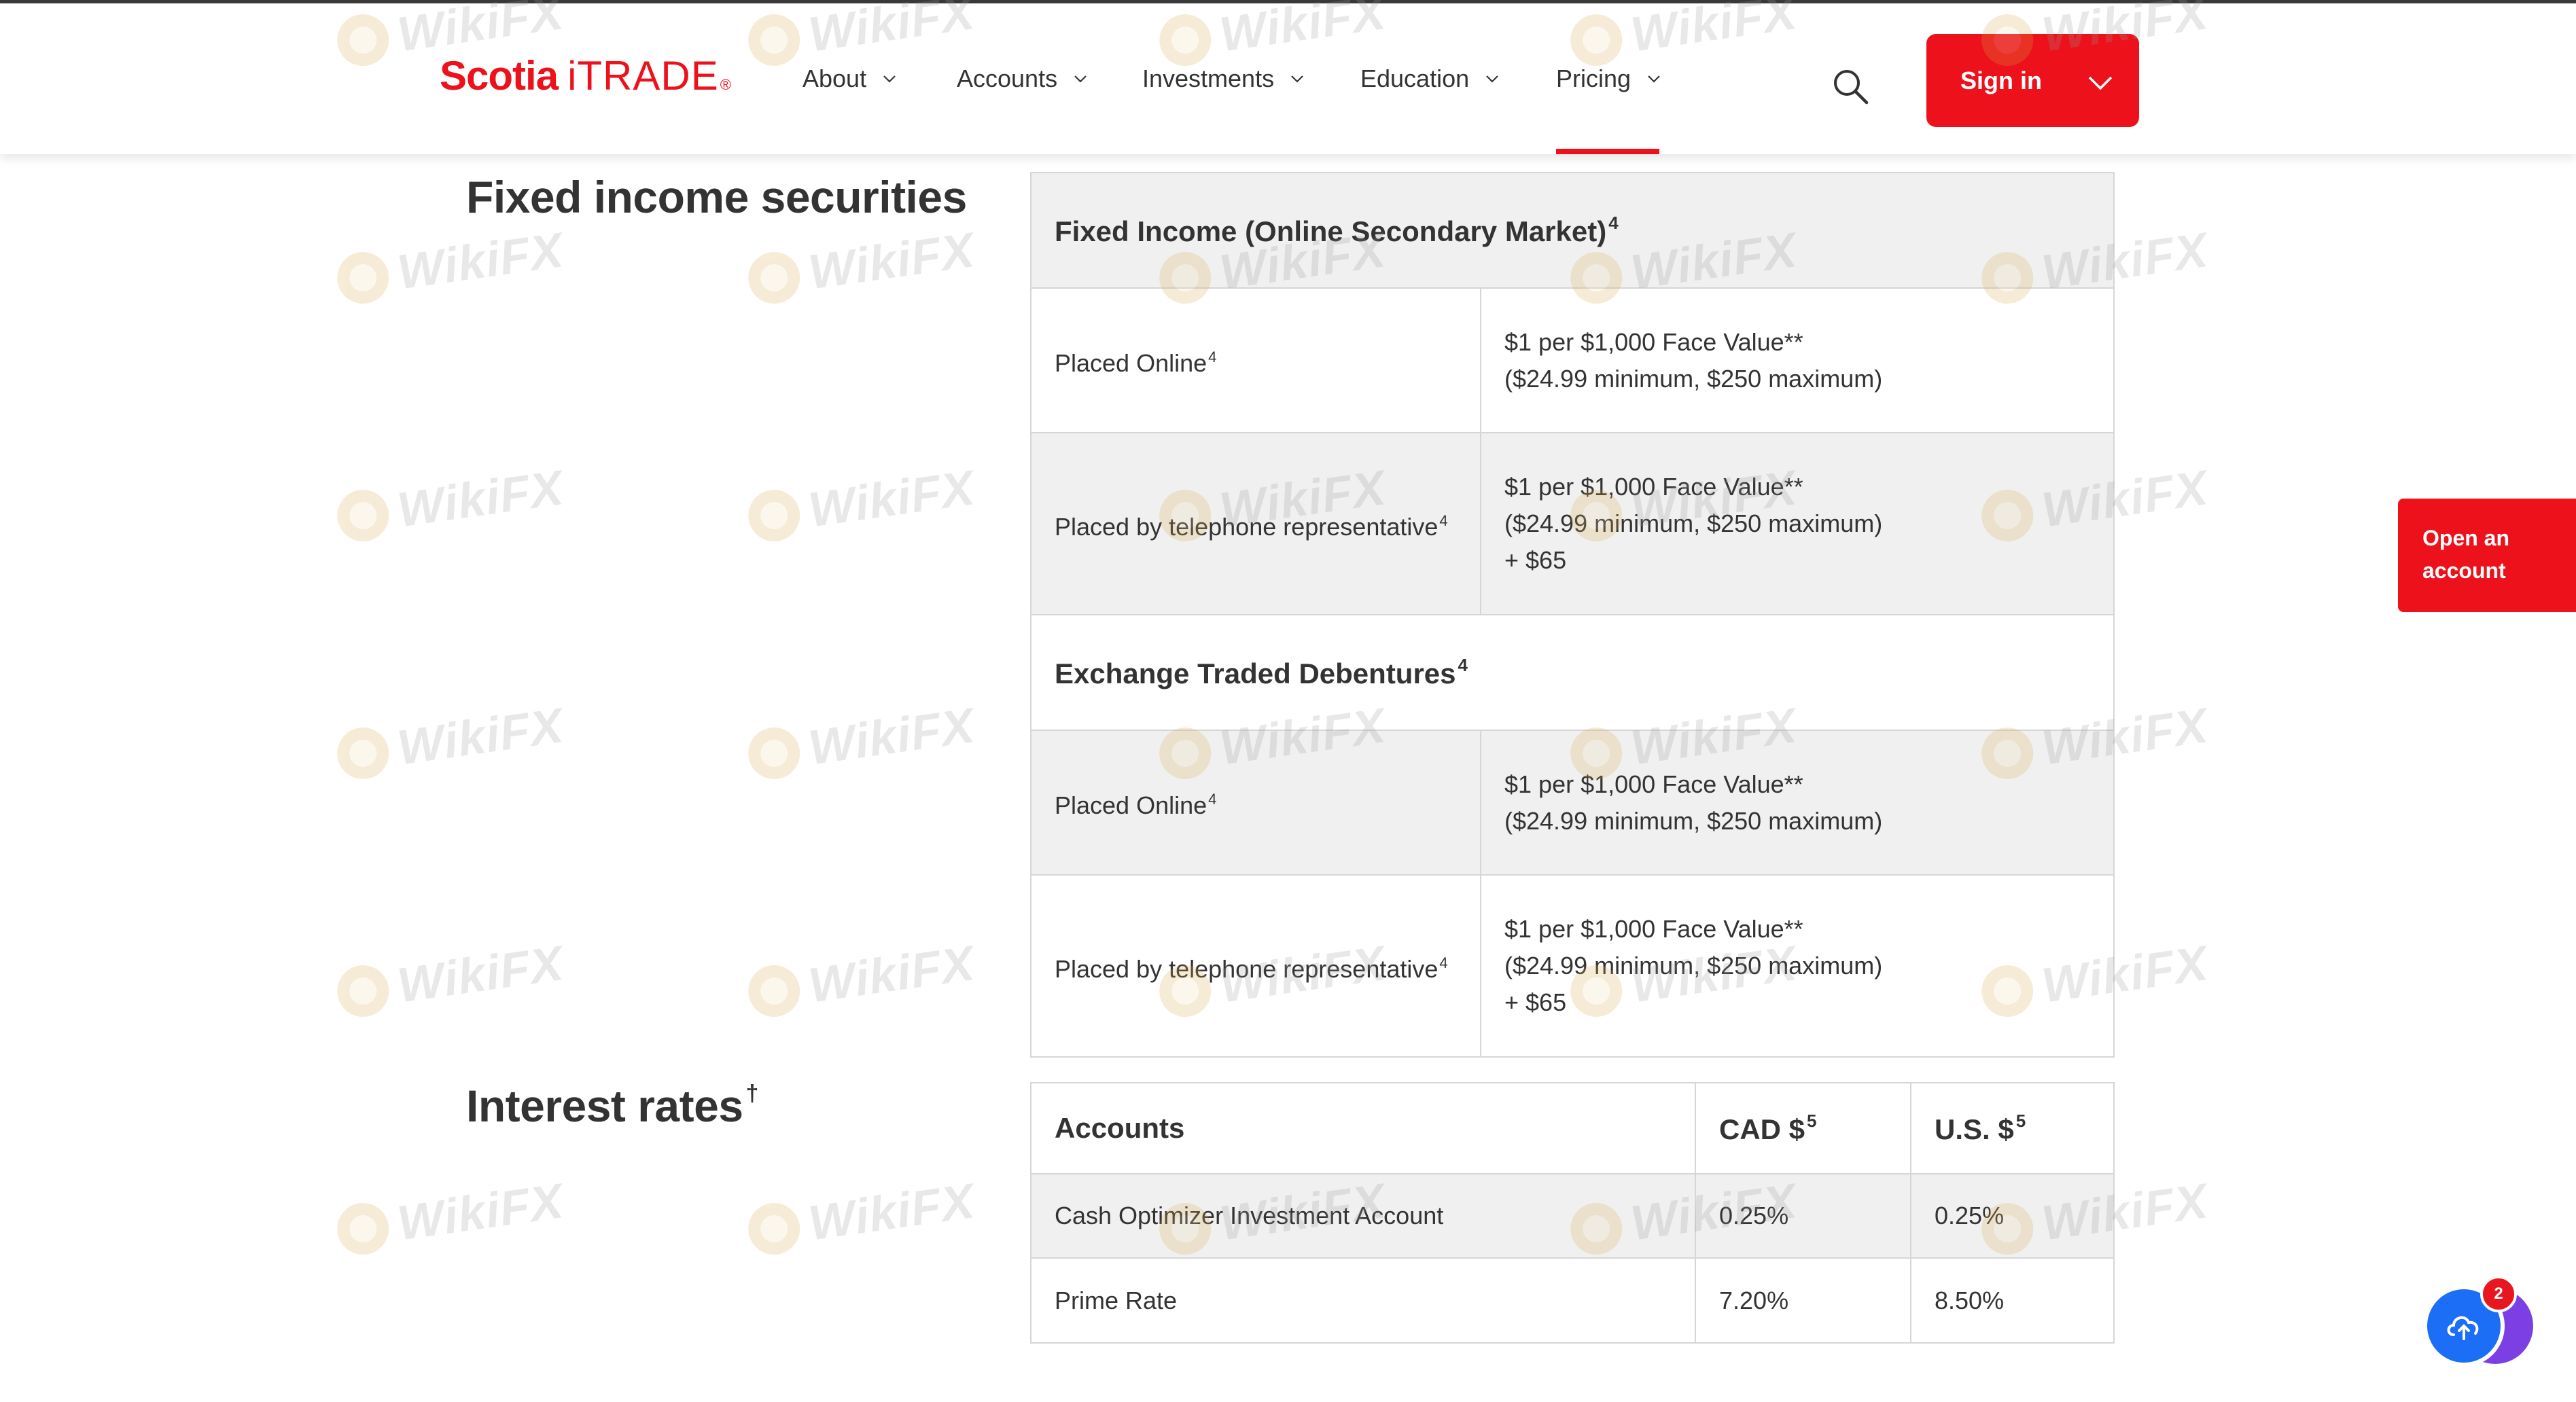 This screenshot has height=1402, width=2576. I want to click on cad-rate-cell: 7.20%, so click(1802, 1300).